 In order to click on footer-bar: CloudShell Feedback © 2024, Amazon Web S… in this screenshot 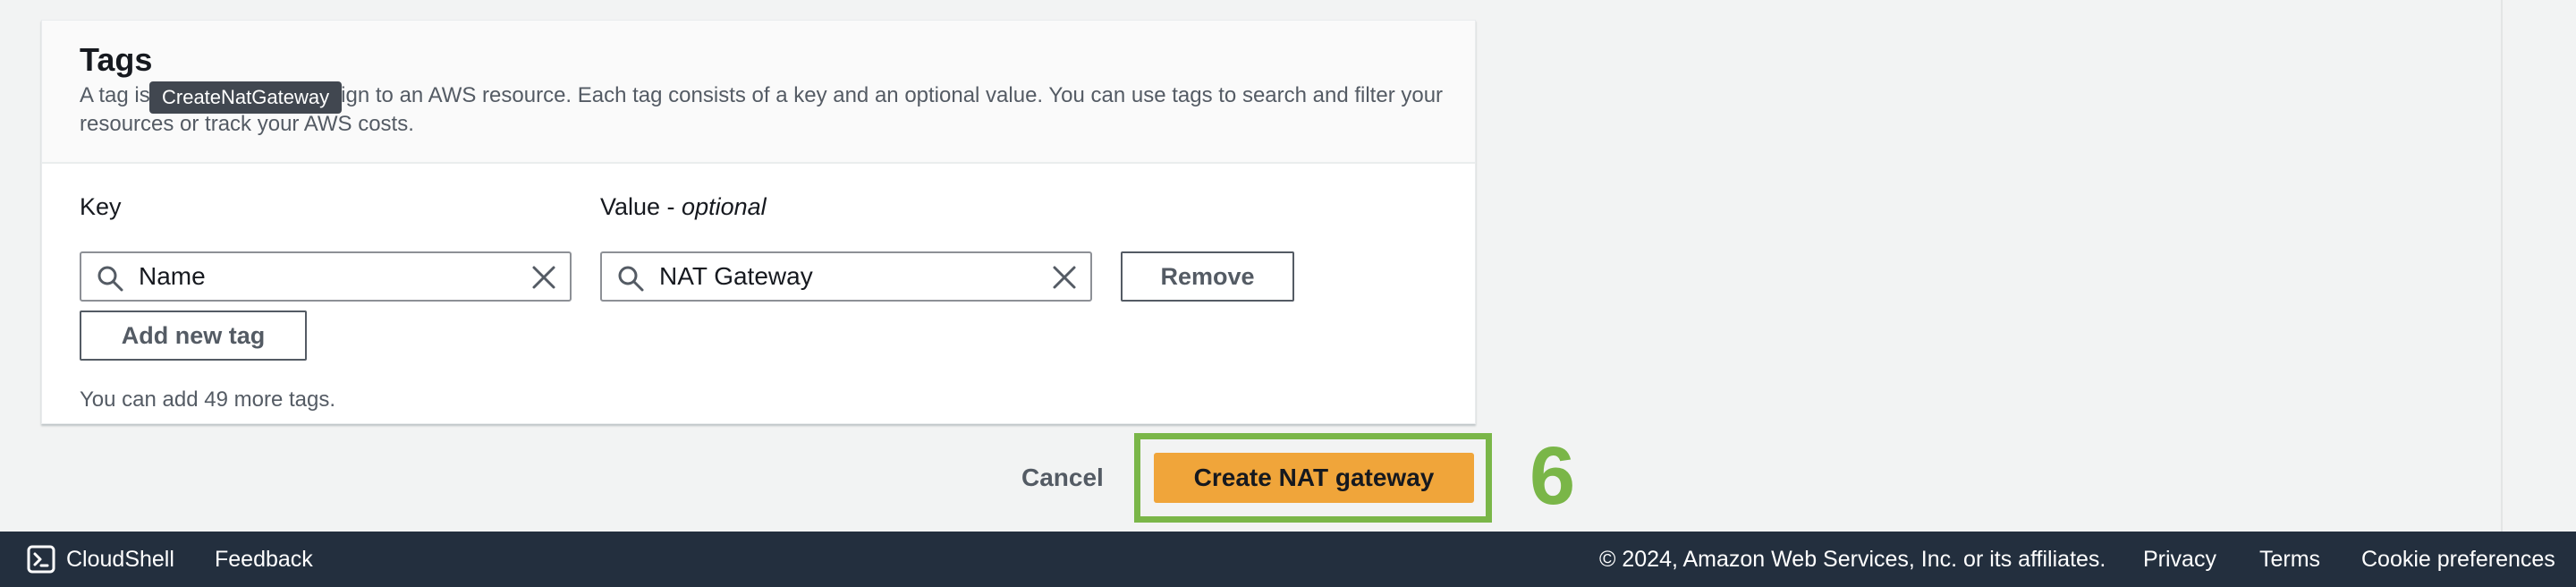, I will do `click(1288, 559)`.